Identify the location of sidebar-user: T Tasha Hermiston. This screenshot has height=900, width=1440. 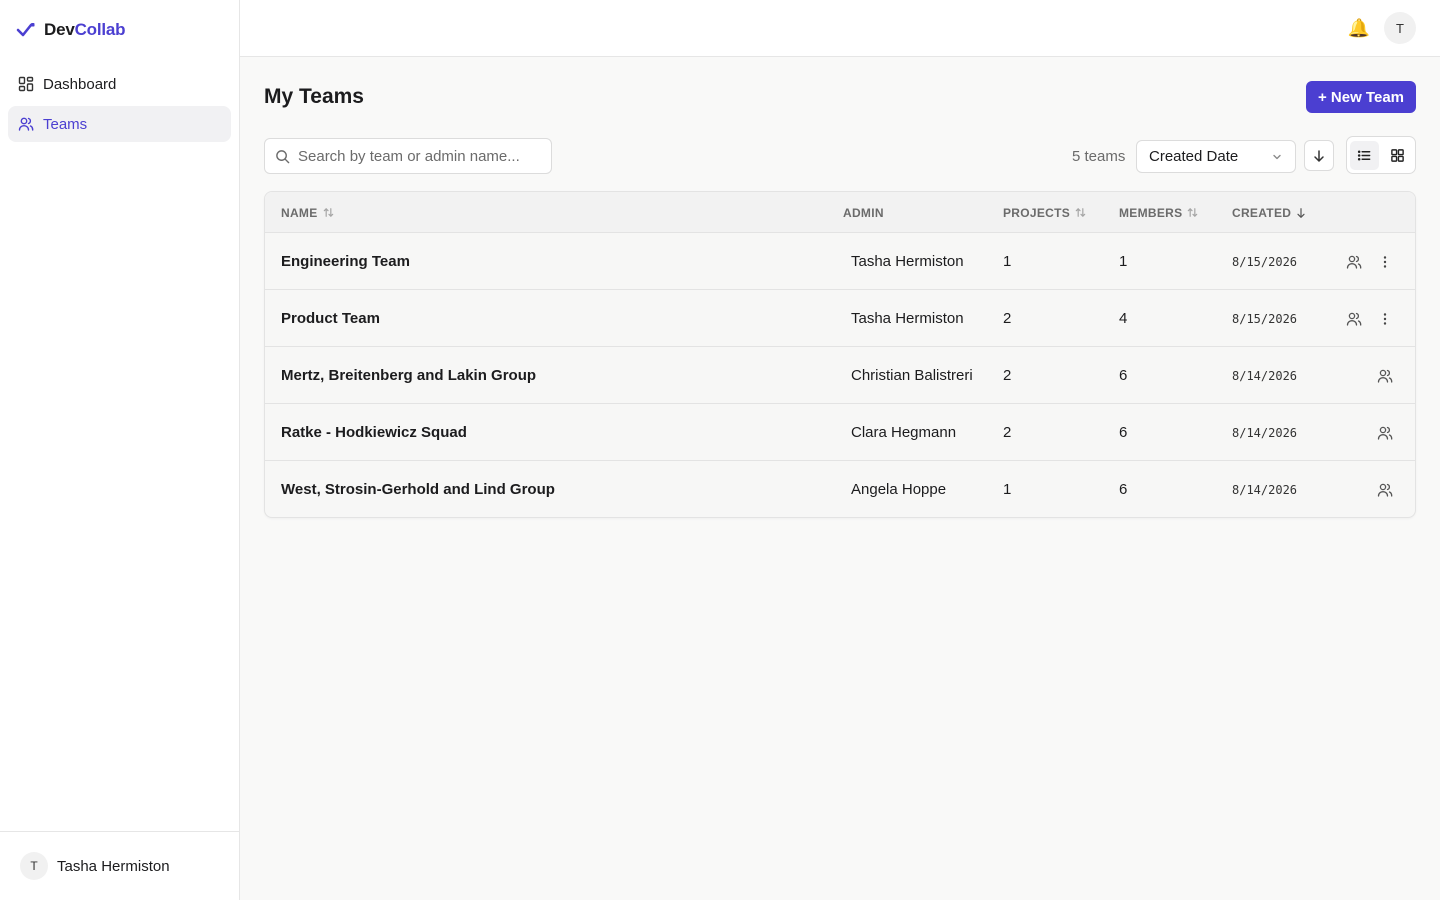
(119, 865).